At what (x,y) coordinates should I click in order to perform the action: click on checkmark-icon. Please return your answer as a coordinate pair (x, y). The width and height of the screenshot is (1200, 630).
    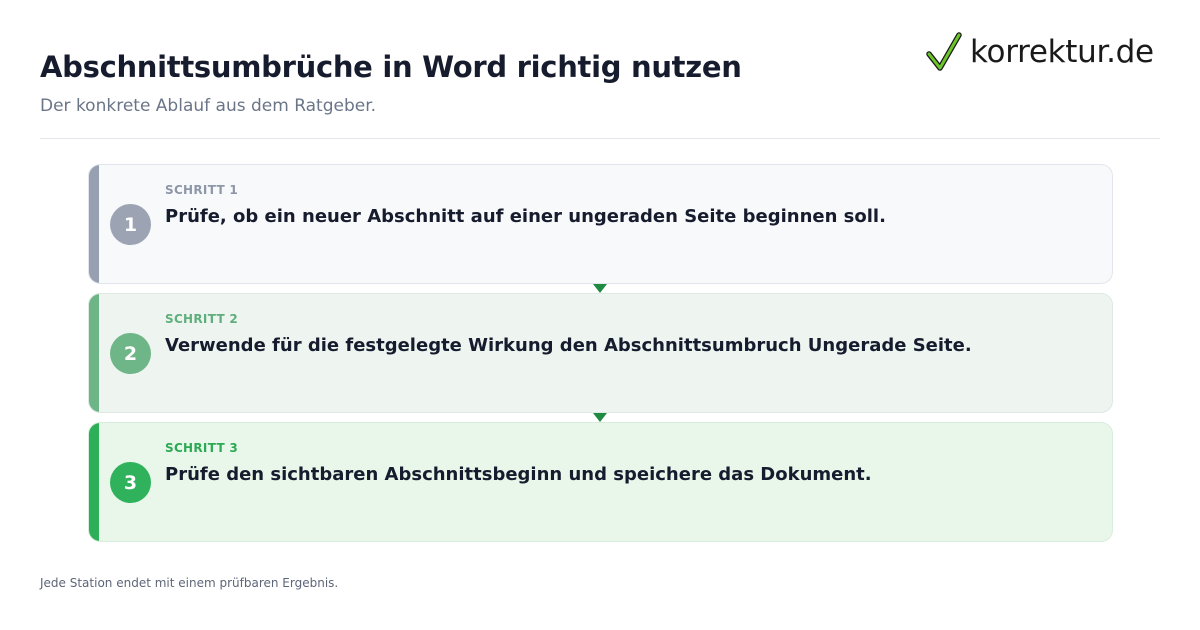
    Looking at the image, I should click on (944, 51).